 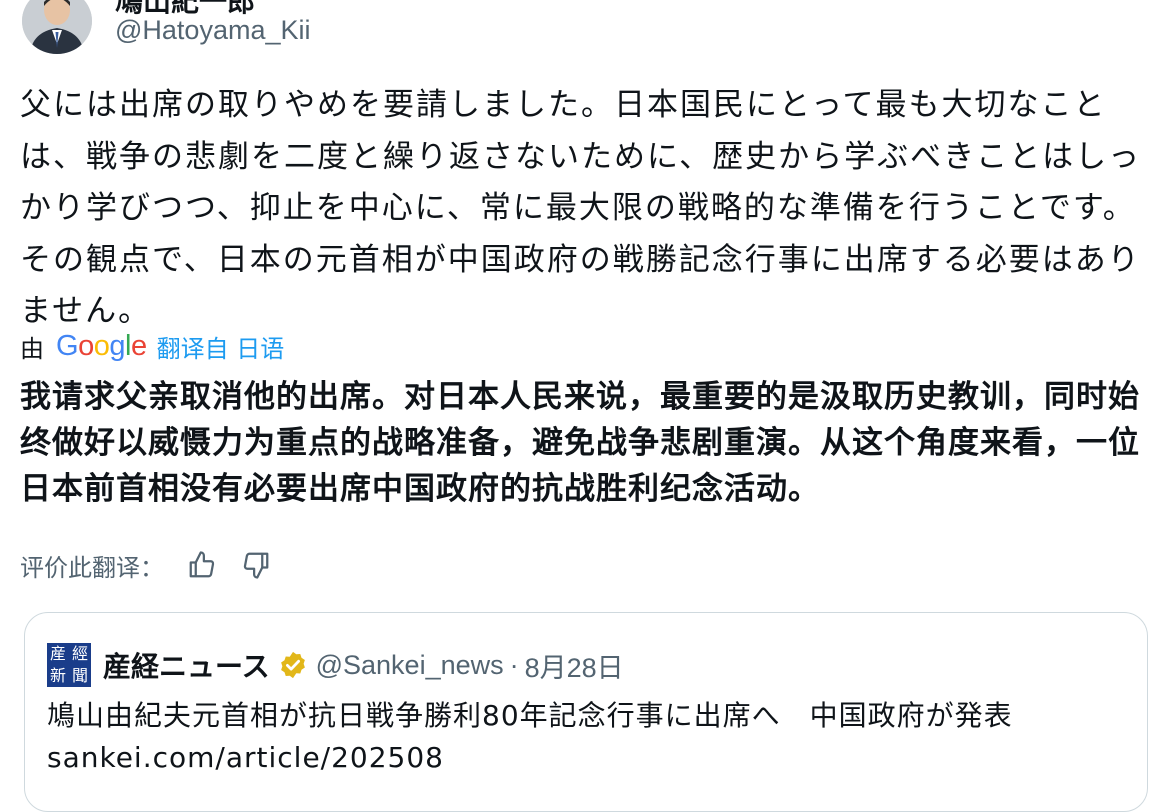 What do you see at coordinates (152, 346) in the screenshot?
I see `translation-attribution: 由 Google 翻译自 日语` at bounding box center [152, 346].